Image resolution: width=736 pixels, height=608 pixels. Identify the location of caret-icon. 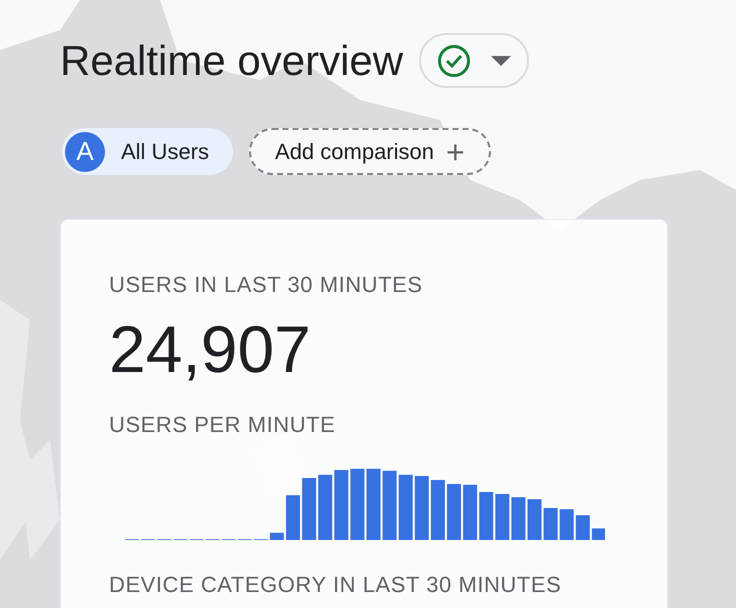
(501, 61).